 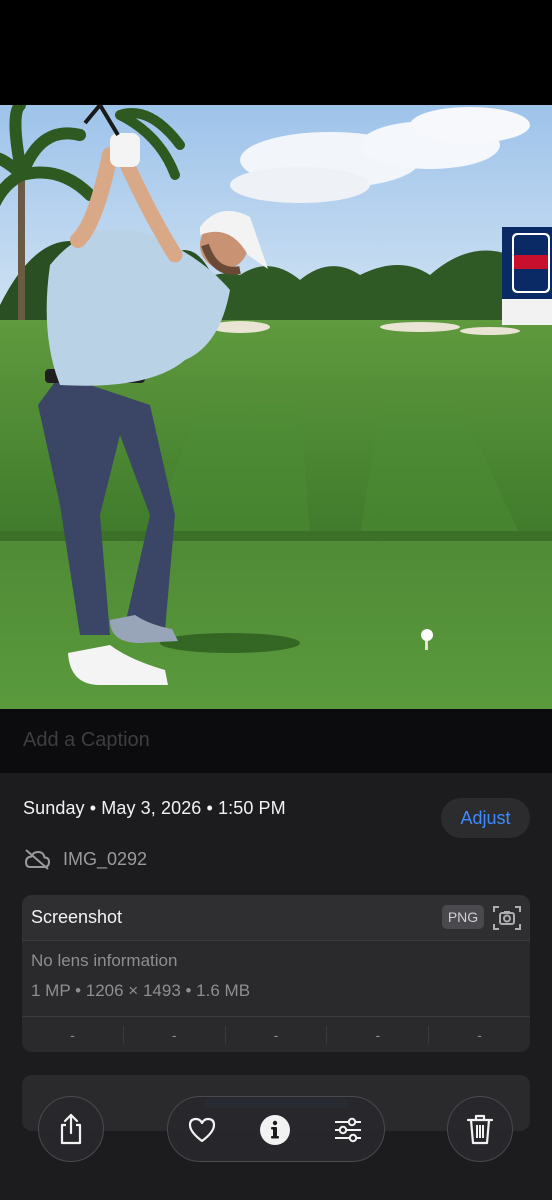 I want to click on share-button, so click(x=71, y=1129).